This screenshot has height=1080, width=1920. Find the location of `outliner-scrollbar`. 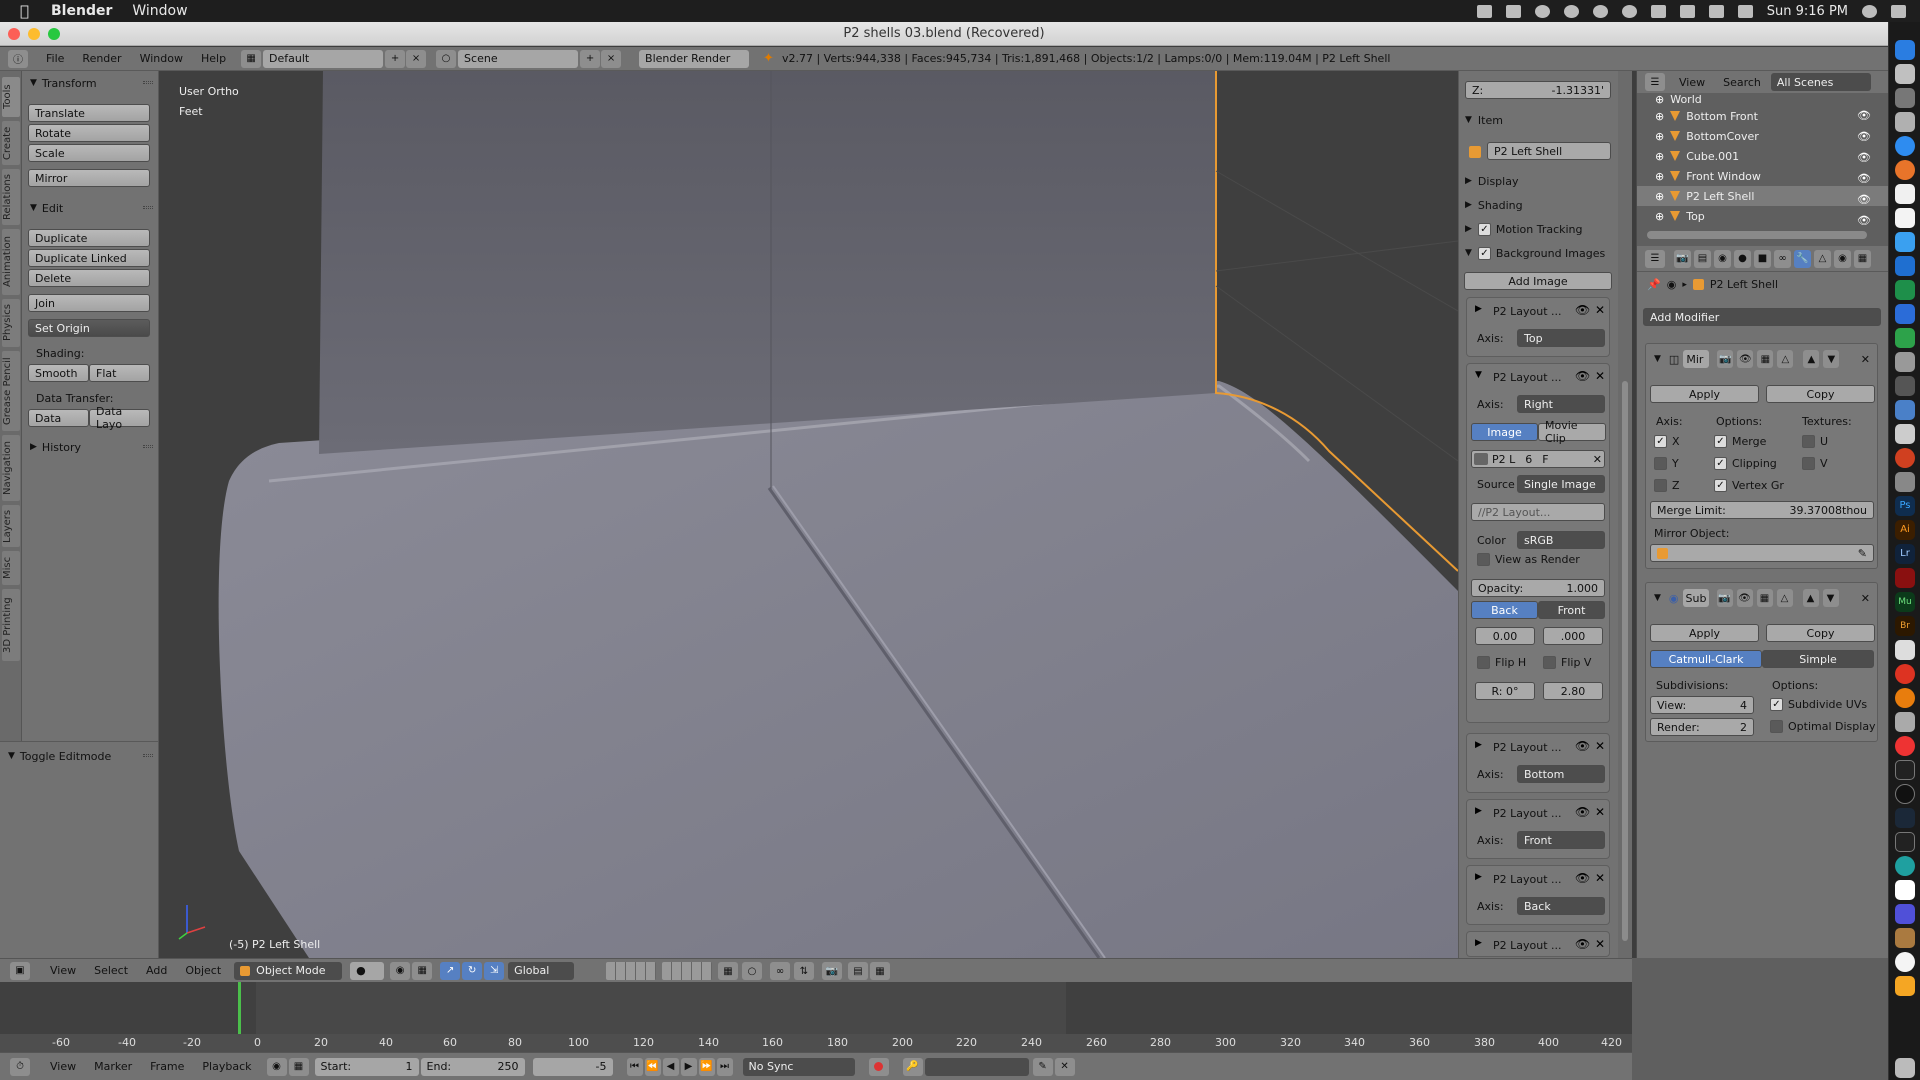

outliner-scrollbar is located at coordinates (1757, 235).